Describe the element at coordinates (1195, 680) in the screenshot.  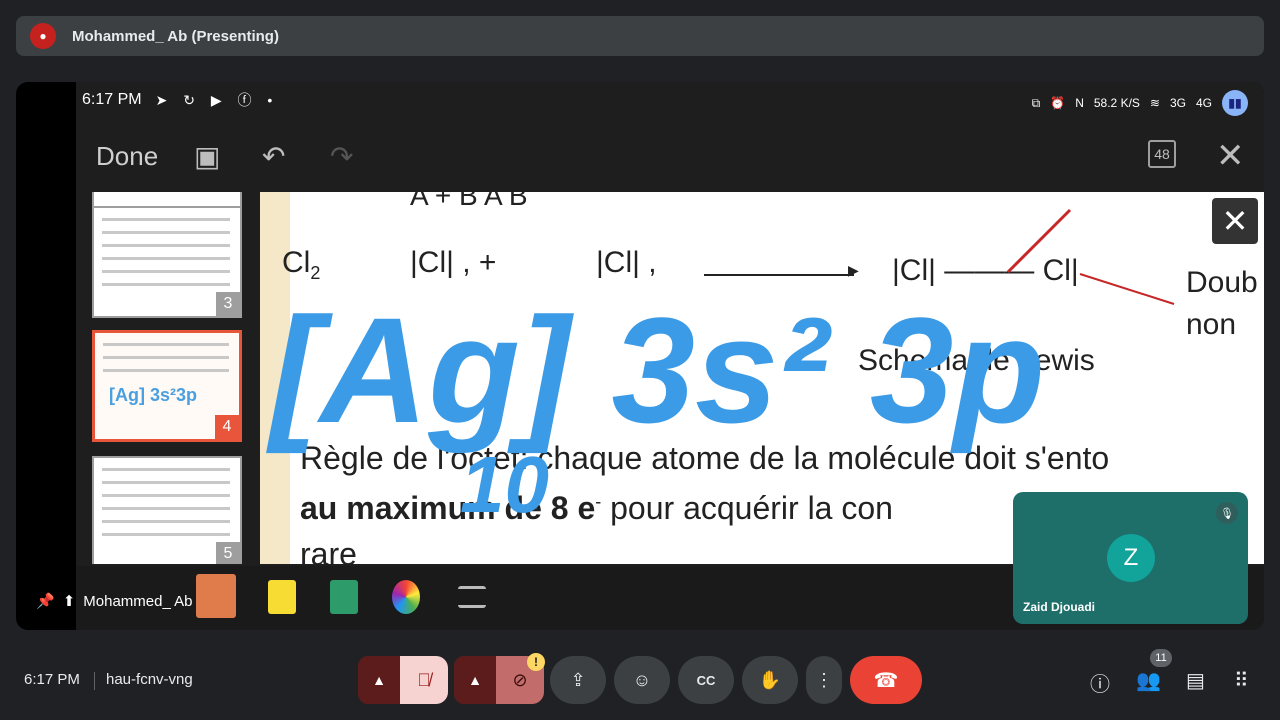
I see `chat-icon: ▤` at that location.